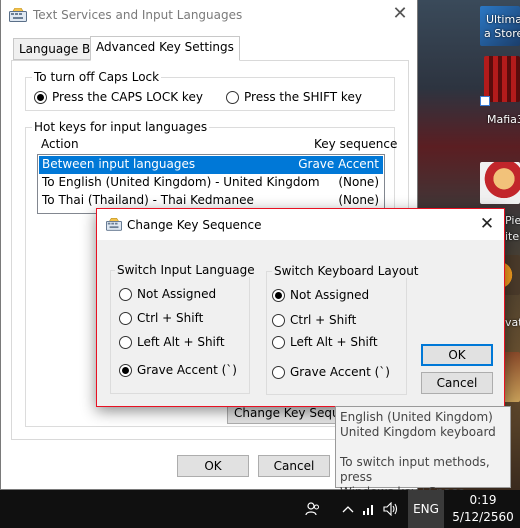  Describe the element at coordinates (483, 517) in the screenshot. I see `clock-date: 5/12/2560` at that location.